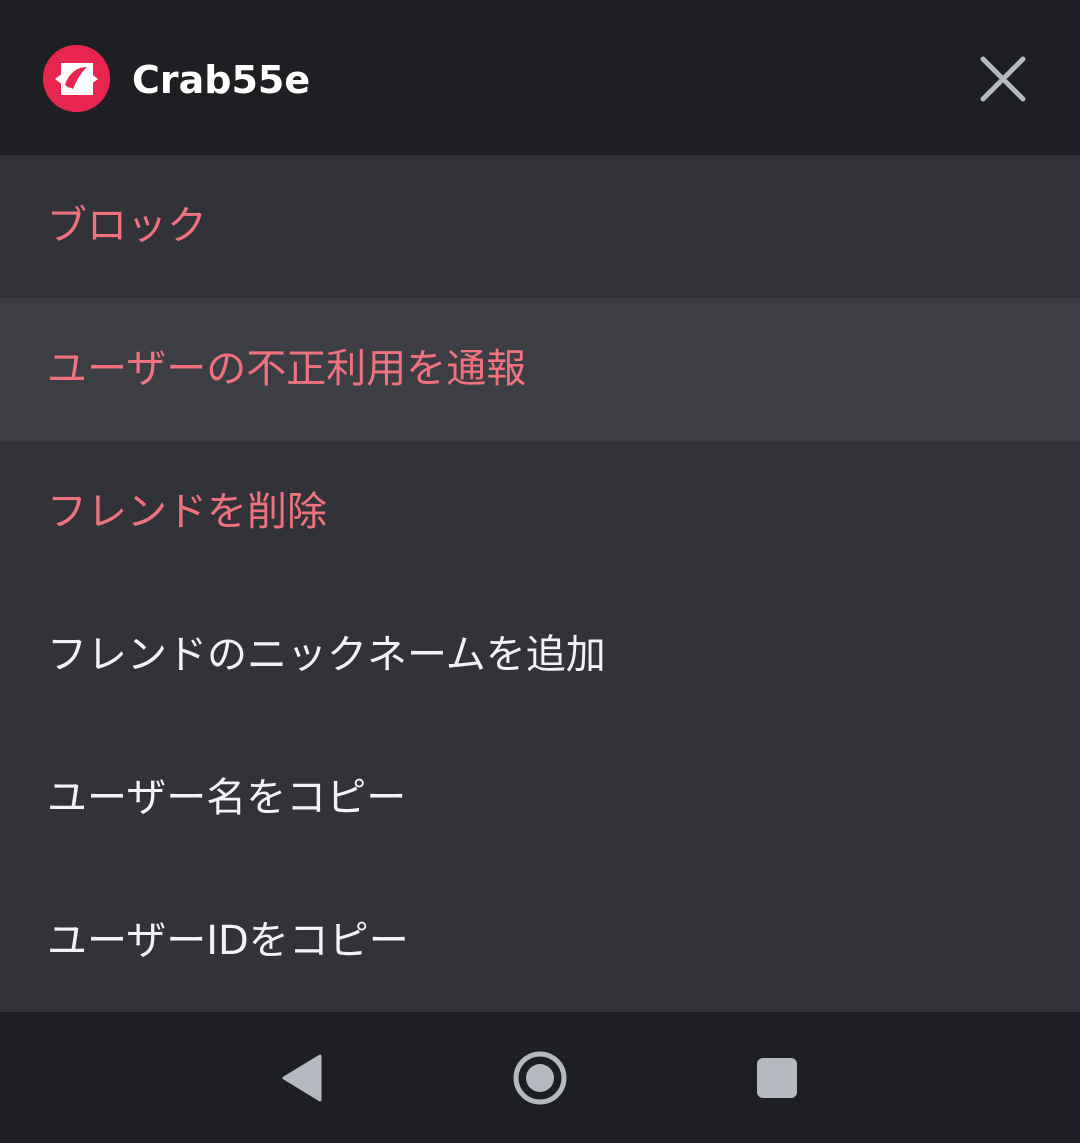 The image size is (1080, 1143). I want to click on menu-item-add-nickname: フレンドのニックネームを追加, so click(540, 655).